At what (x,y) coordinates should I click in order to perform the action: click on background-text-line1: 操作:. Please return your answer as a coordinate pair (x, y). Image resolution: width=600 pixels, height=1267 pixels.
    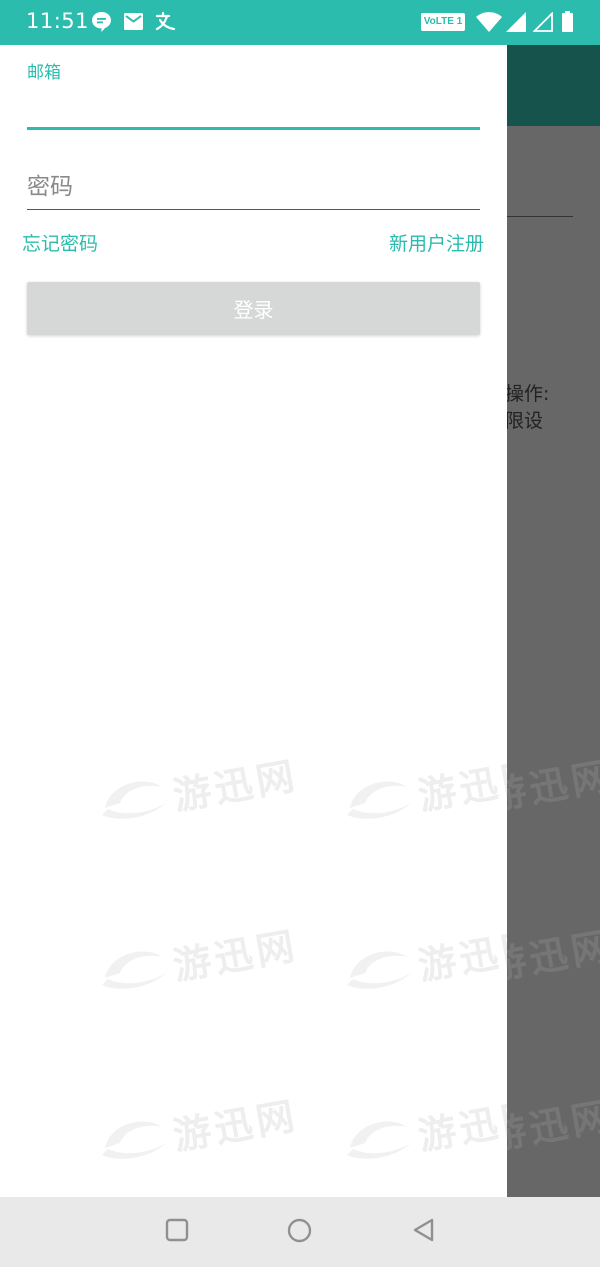
    Looking at the image, I should click on (527, 394).